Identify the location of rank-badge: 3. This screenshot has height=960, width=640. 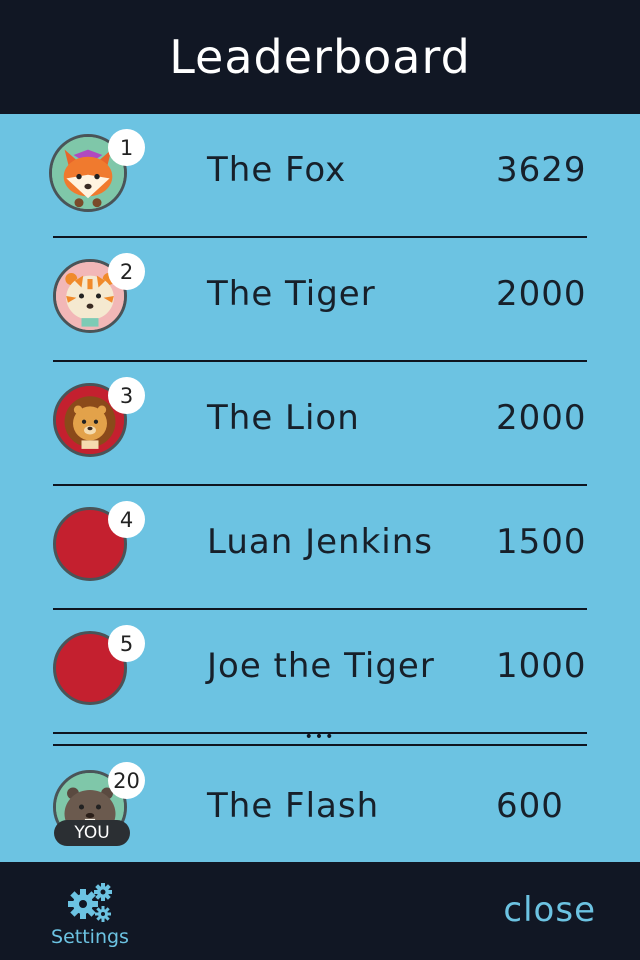
(126, 395).